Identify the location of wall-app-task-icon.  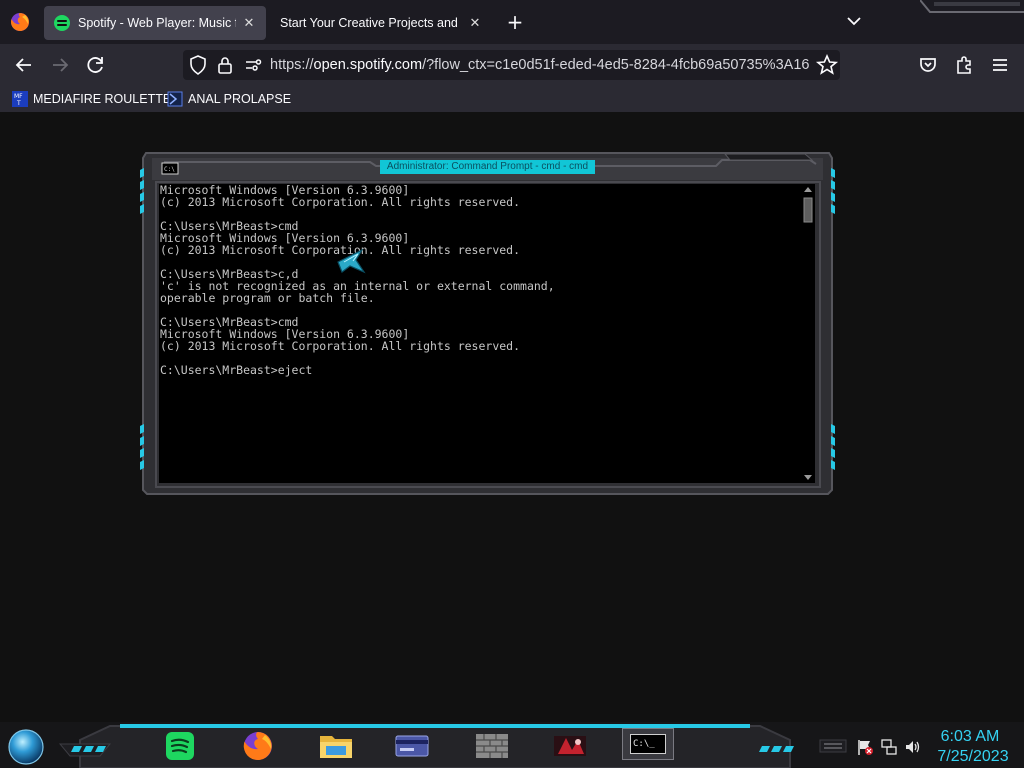
(492, 746).